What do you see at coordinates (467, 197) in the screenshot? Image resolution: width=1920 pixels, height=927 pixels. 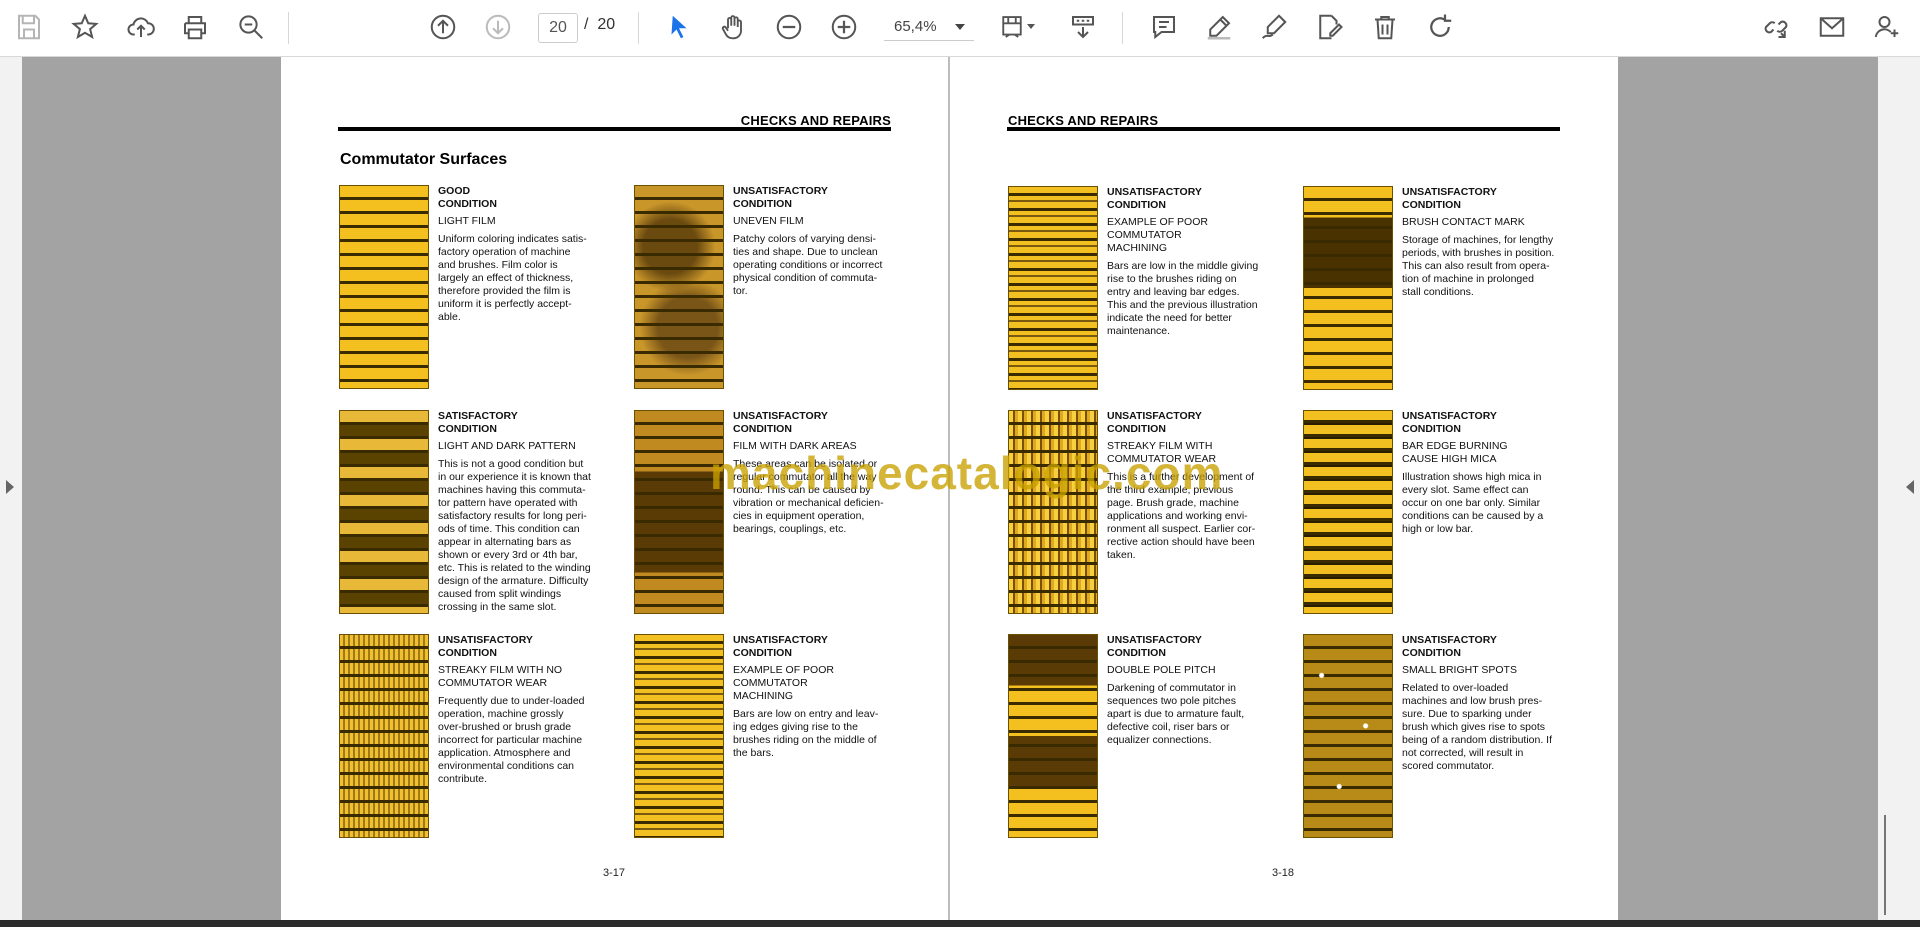 I see `entry-condition: GOOD CONDITION` at bounding box center [467, 197].